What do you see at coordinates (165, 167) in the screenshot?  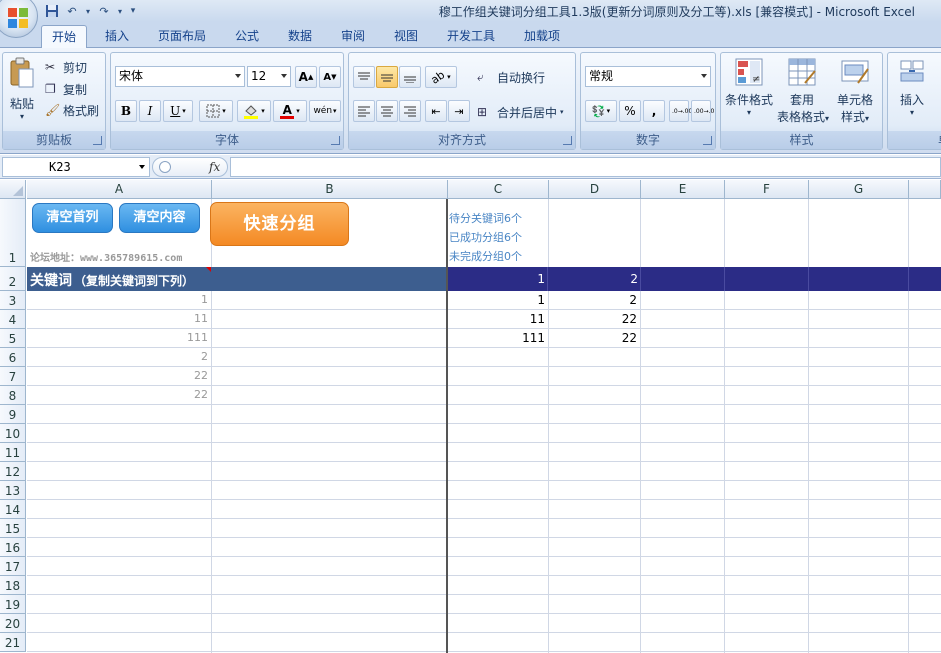 I see `expand-formula-icon` at bounding box center [165, 167].